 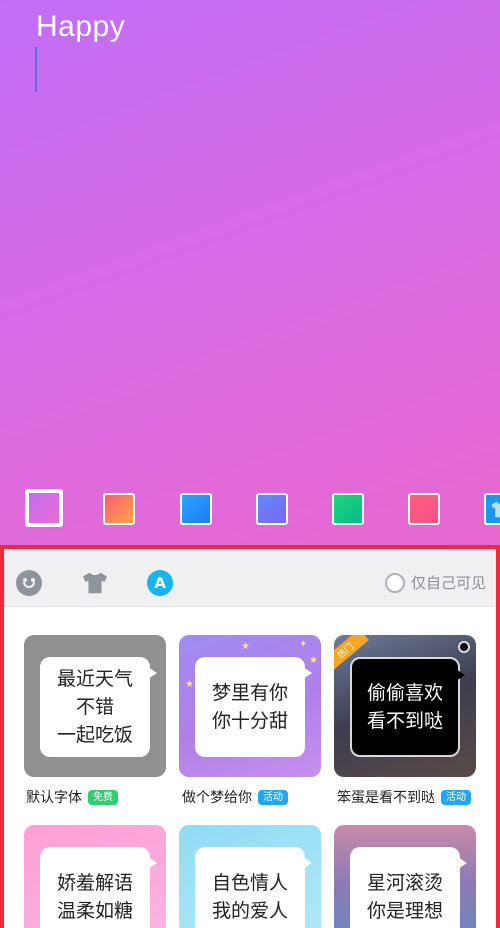 I want to click on color-palette: 👕, so click(x=250, y=509).